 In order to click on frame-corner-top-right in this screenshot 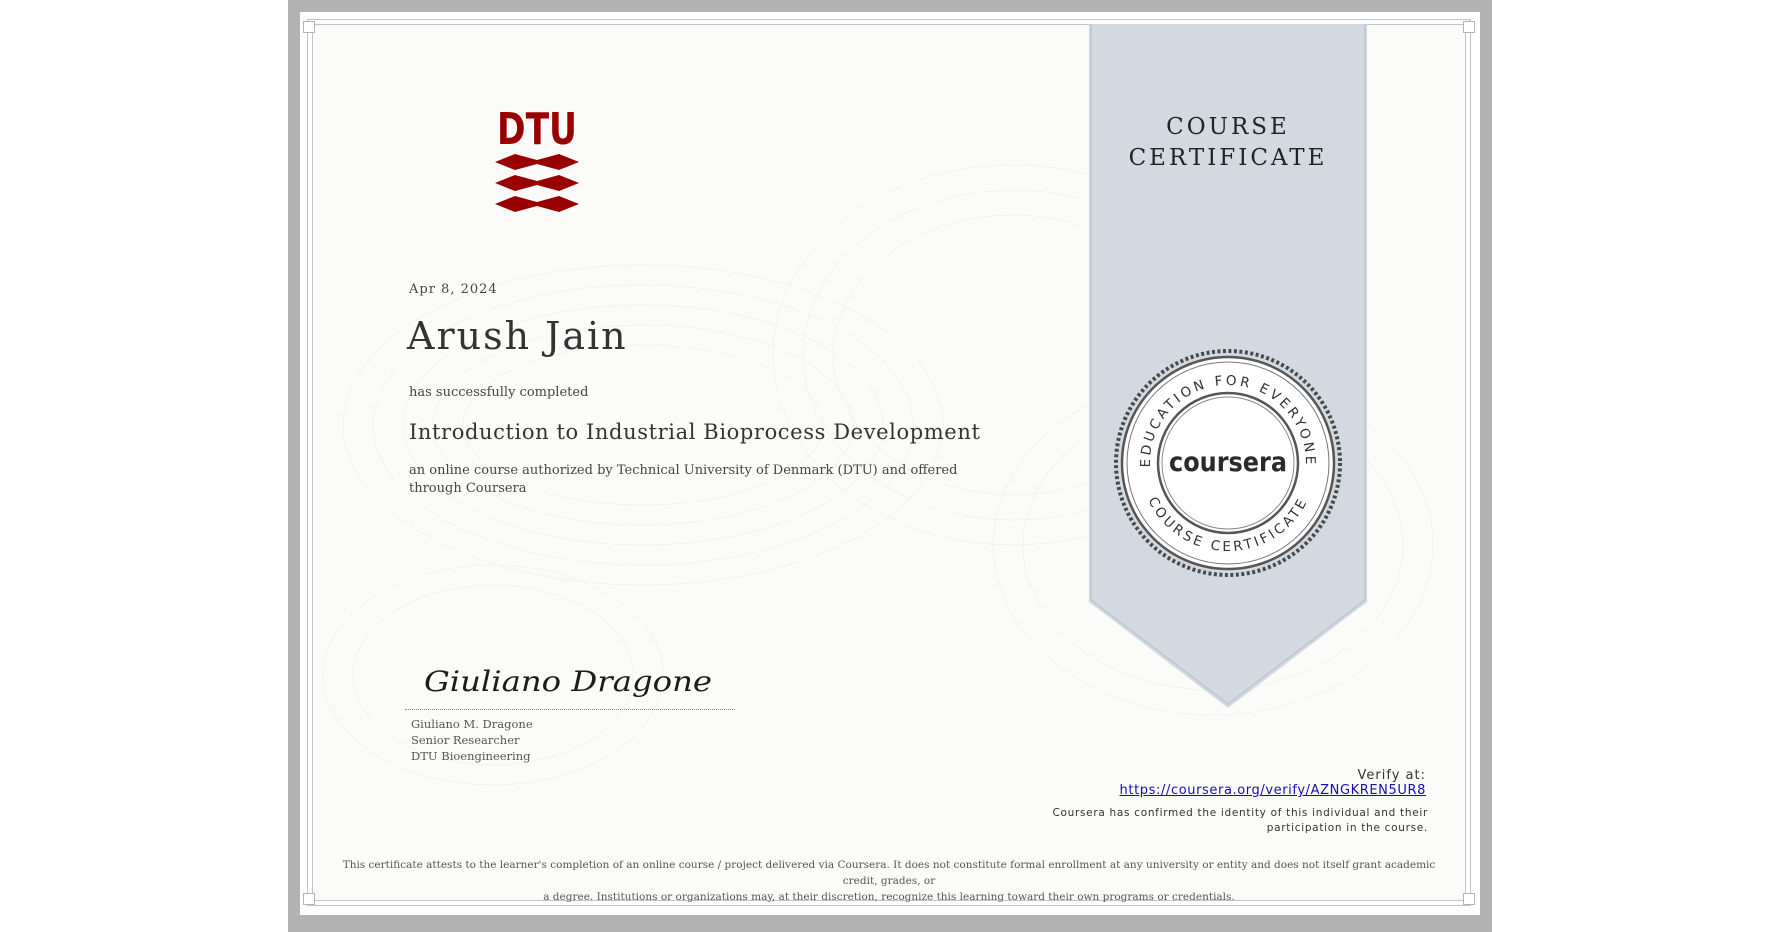, I will do `click(1469, 27)`.